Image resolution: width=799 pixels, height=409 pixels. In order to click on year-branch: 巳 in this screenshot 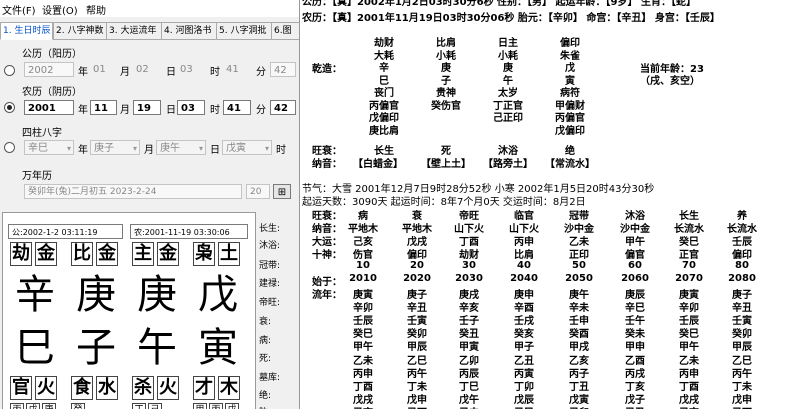, I will do `click(35, 348)`.